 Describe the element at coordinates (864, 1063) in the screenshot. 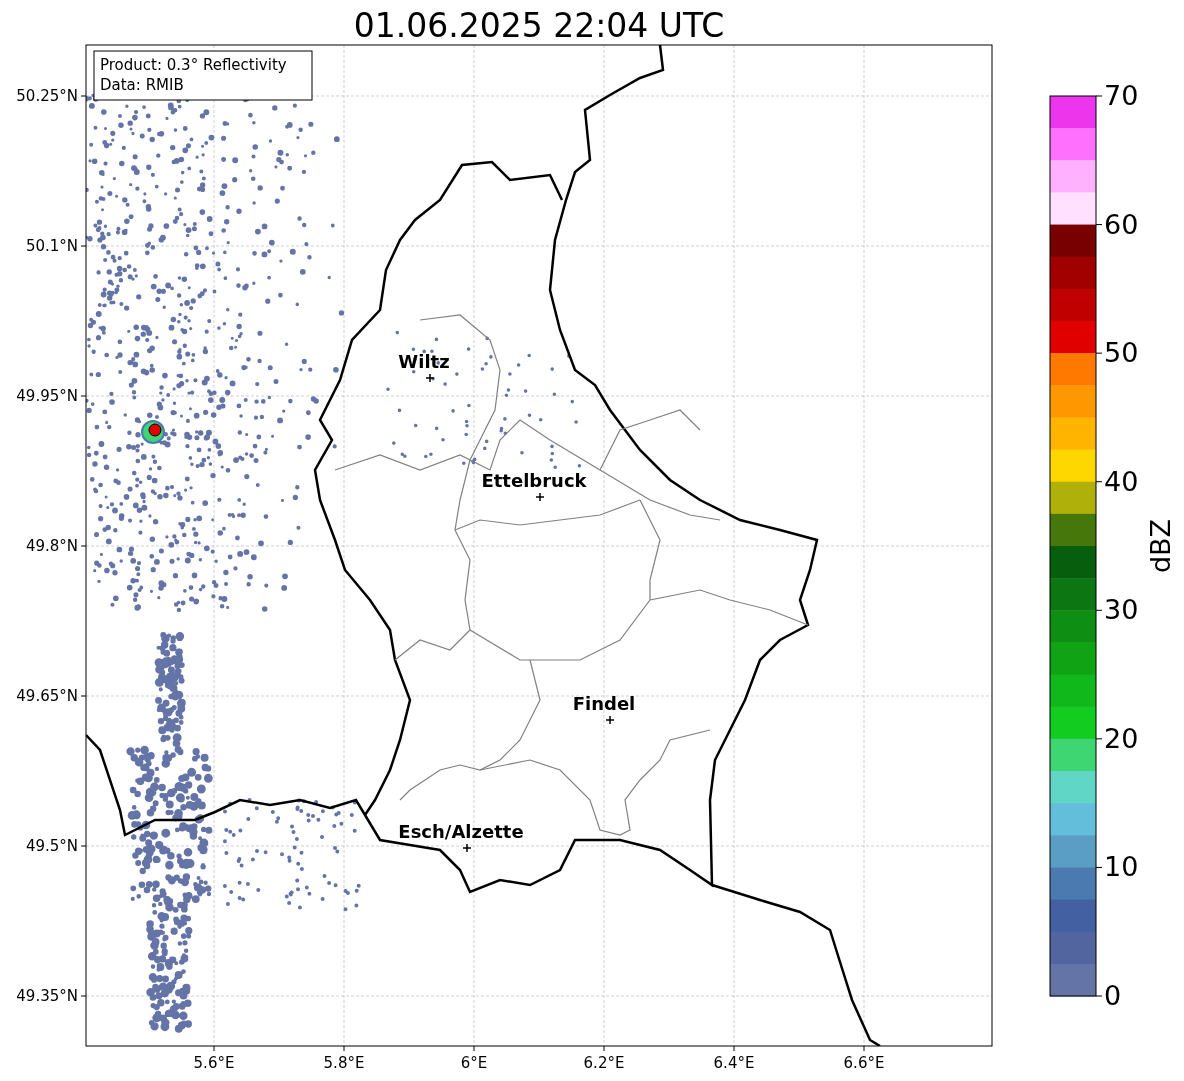

I see `axis-tick-label: 6.6°E` at that location.